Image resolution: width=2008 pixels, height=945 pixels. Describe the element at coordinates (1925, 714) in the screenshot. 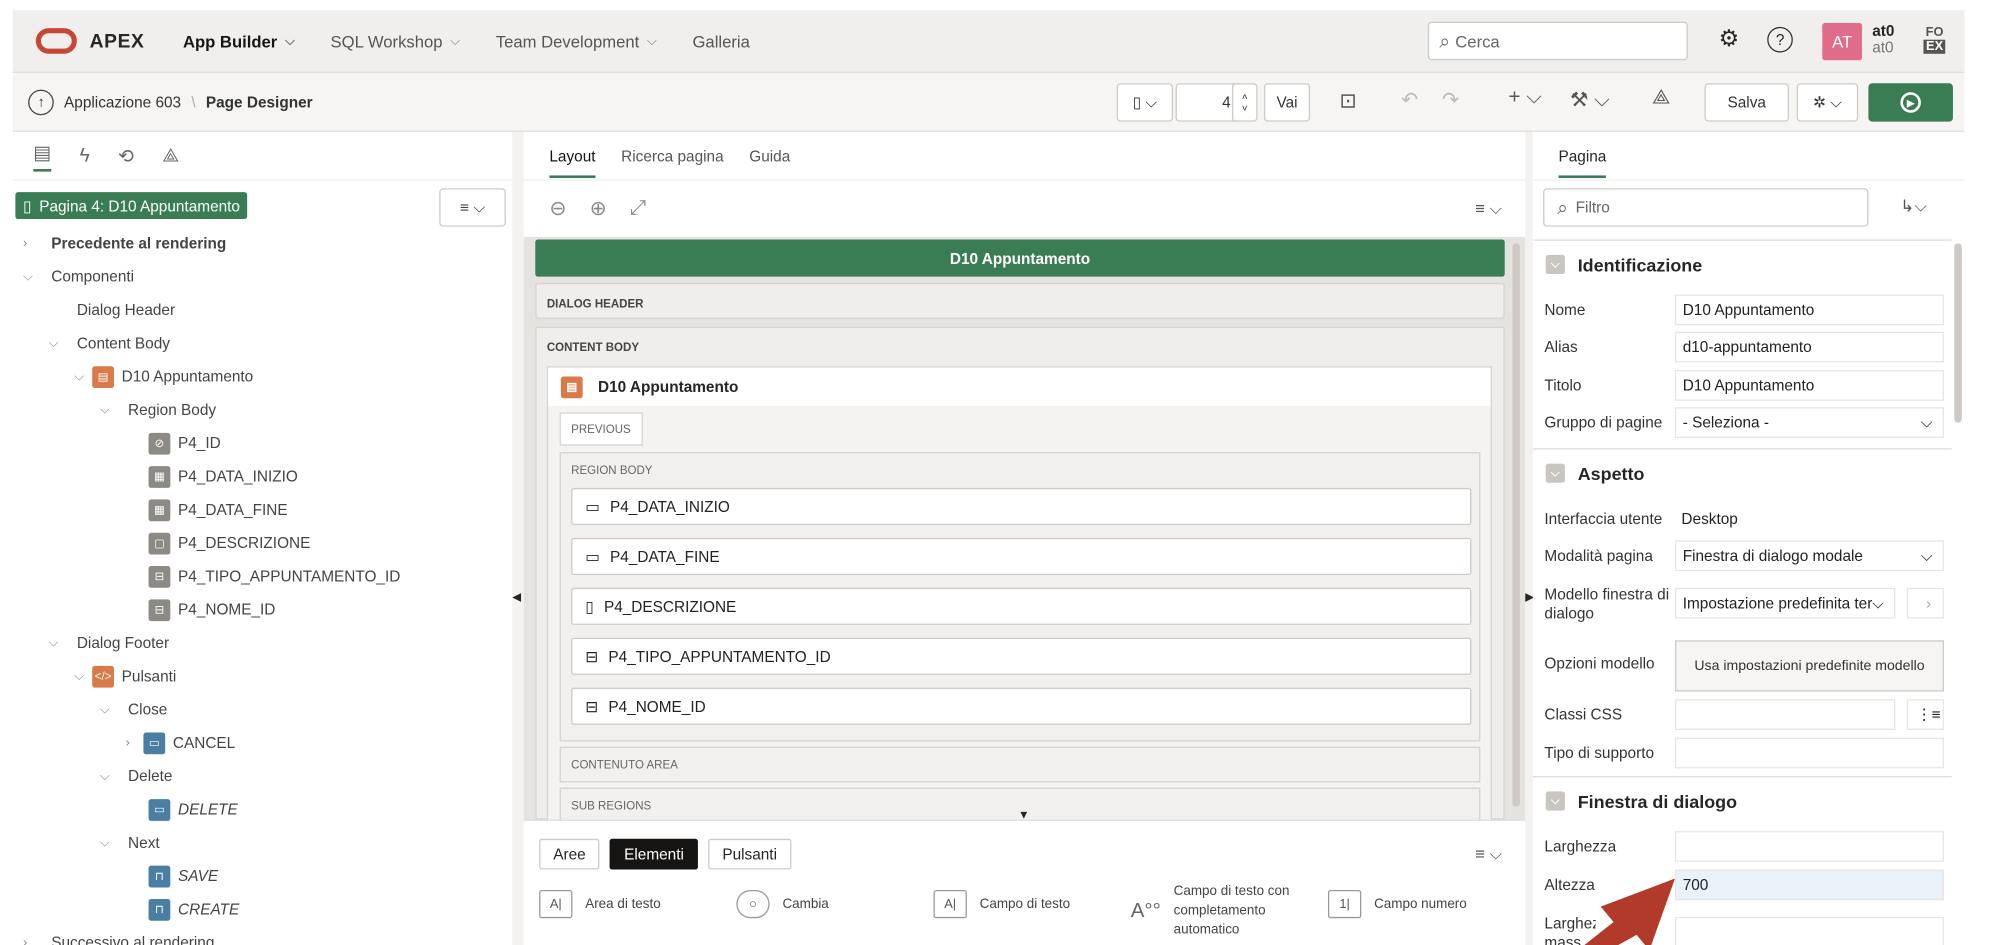

I see `css-list-icon: ⋮≡` at that location.